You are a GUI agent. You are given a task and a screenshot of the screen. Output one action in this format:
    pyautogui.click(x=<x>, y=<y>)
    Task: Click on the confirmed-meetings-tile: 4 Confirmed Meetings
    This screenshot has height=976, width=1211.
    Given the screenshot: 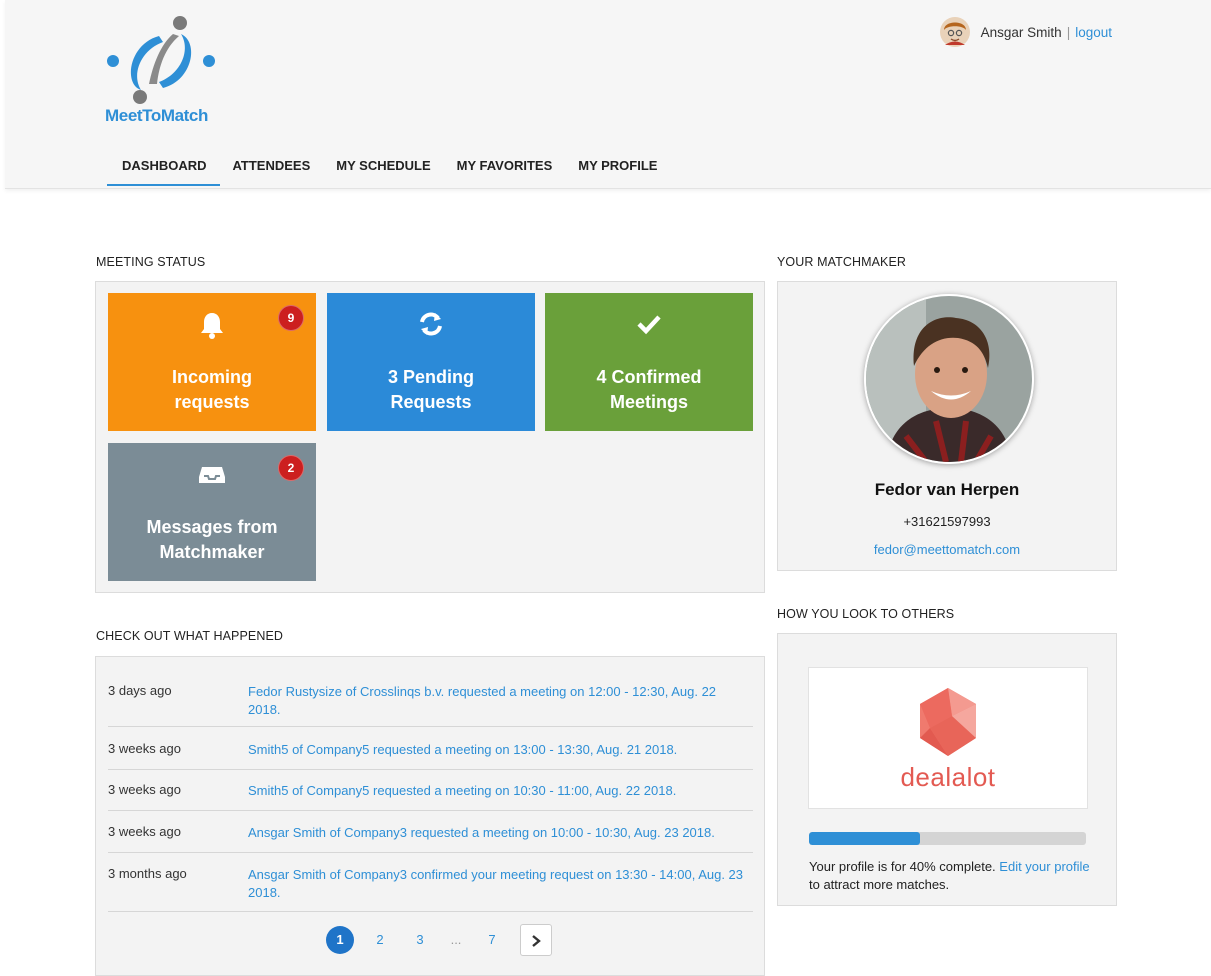 What is the action you would take?
    pyautogui.click(x=649, y=362)
    